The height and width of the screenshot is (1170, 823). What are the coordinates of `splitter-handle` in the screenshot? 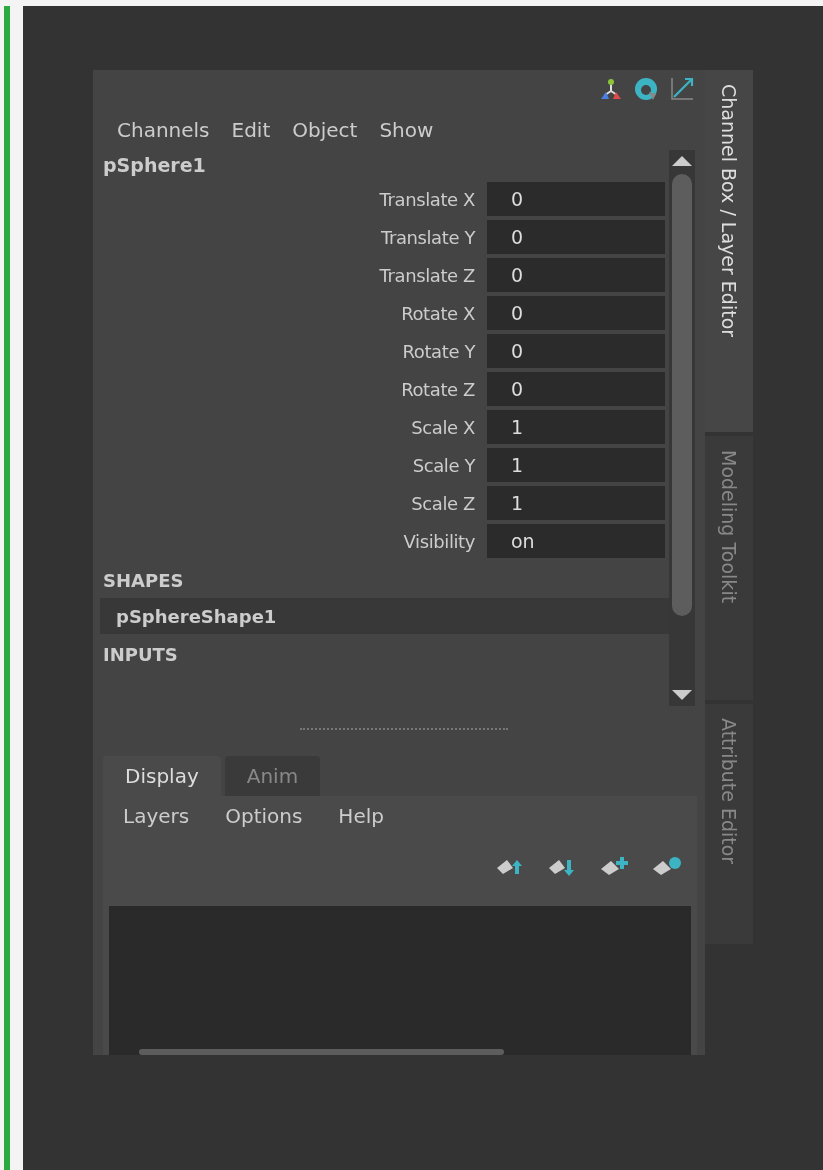 It's located at (404, 729).